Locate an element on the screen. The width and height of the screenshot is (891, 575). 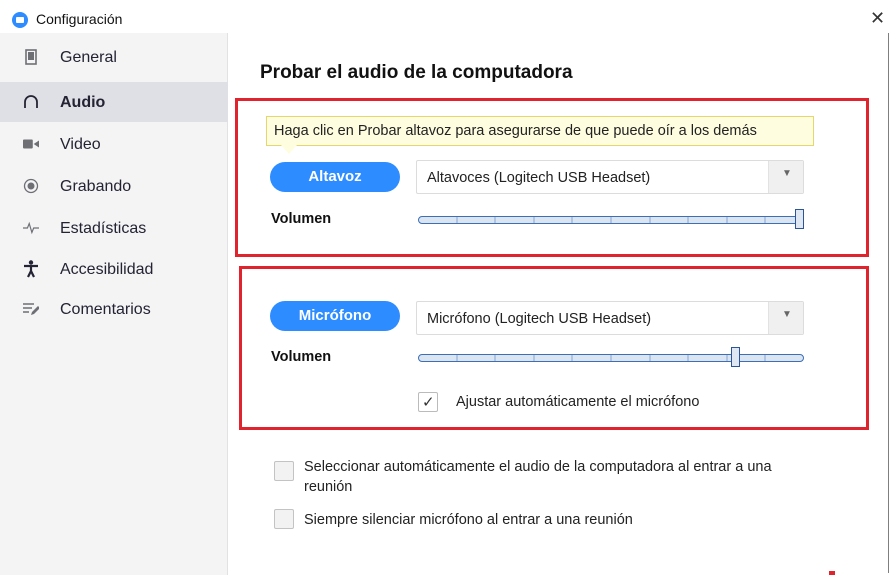
auto-adjust-mic-checkbox: ✓ is located at coordinates (428, 402).